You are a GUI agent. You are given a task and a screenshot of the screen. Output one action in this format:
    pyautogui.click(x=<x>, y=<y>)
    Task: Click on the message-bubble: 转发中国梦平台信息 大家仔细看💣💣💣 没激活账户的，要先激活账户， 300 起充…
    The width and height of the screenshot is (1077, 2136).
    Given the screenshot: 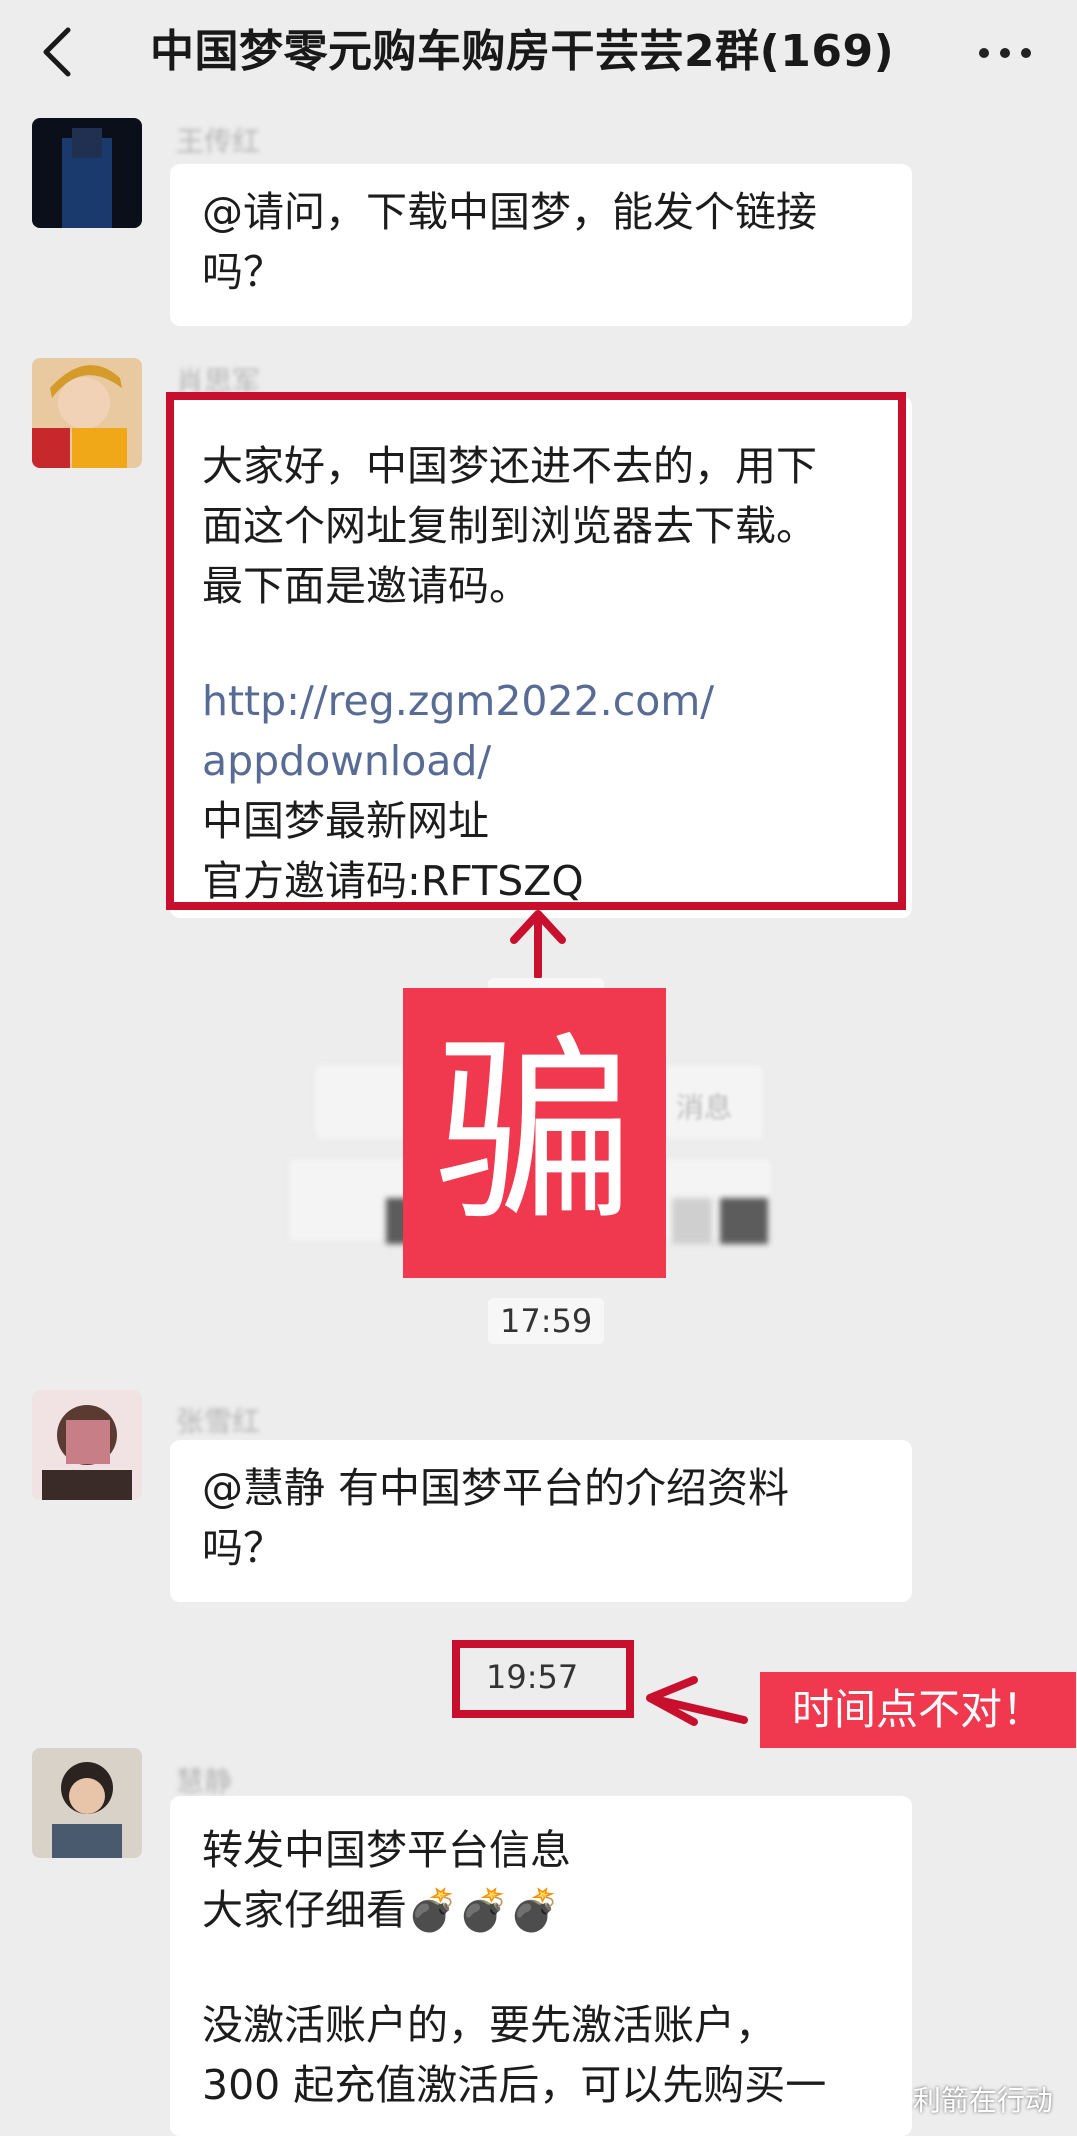 What is the action you would take?
    pyautogui.click(x=541, y=1966)
    